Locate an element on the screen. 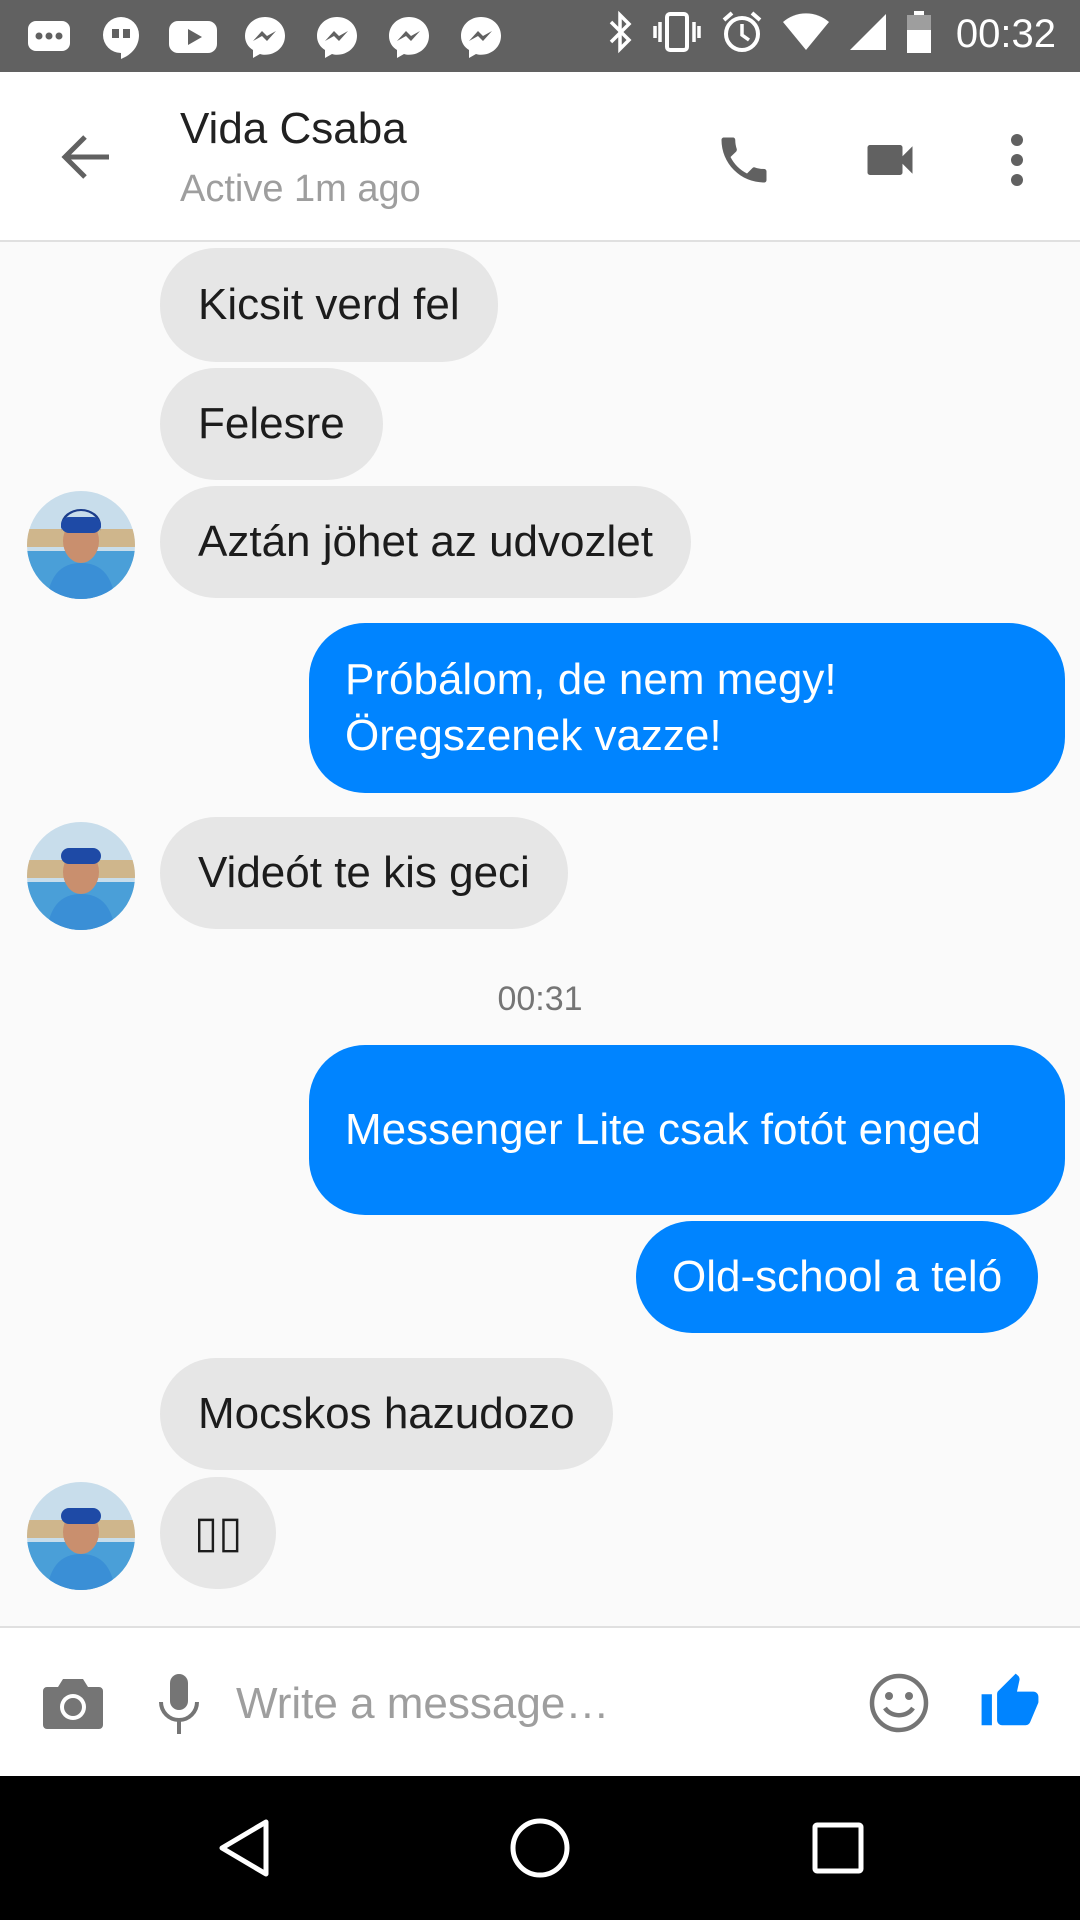  incoming-message: Mocskos hazudozo is located at coordinates (386, 1414).